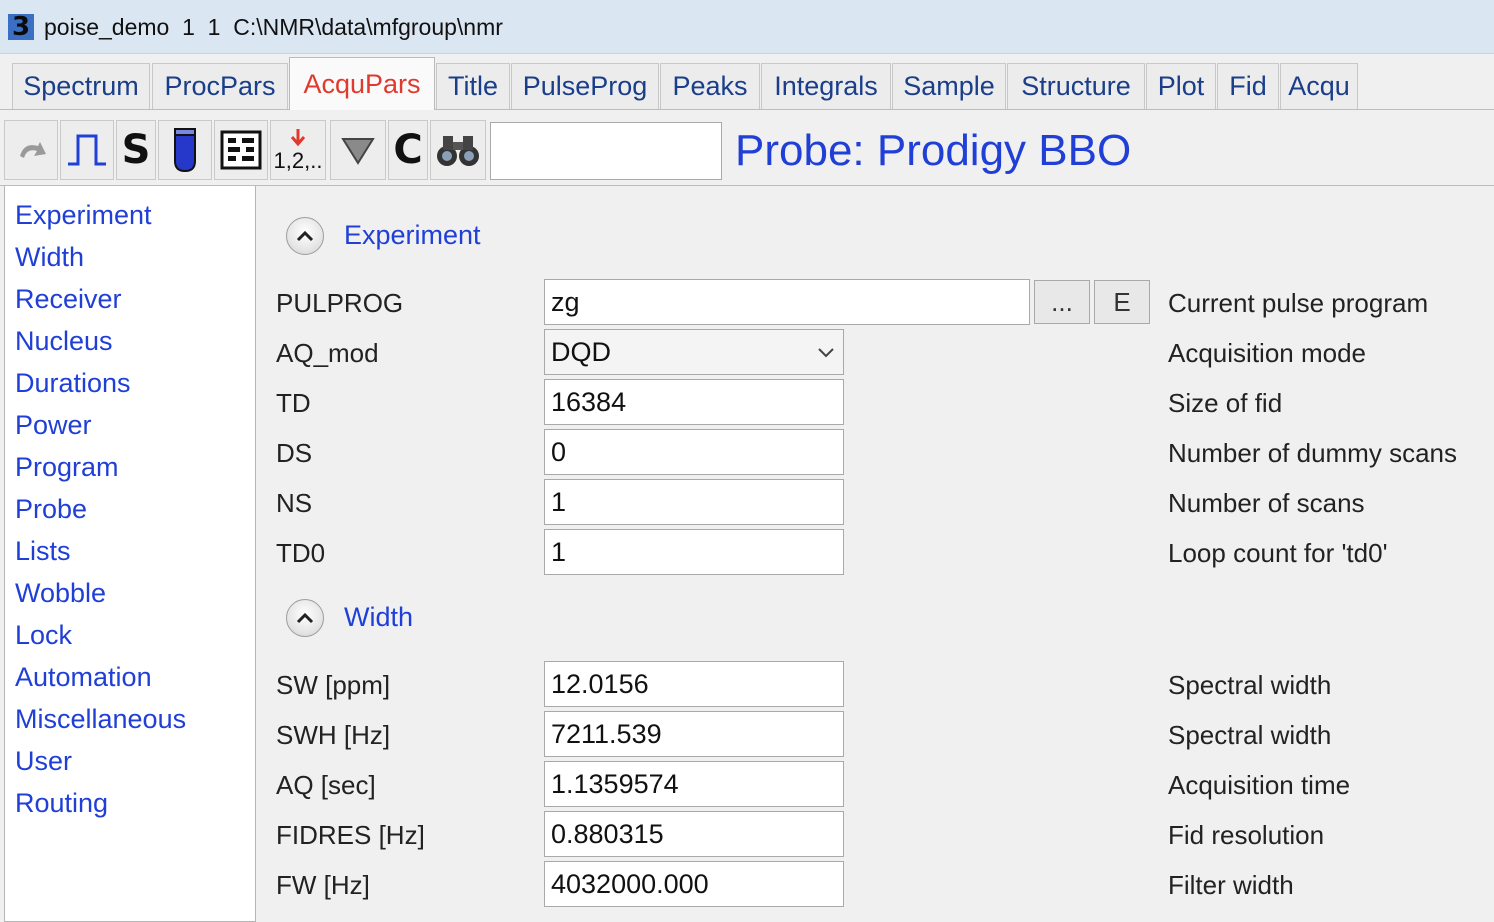 The width and height of the screenshot is (1494, 922). Describe the element at coordinates (298, 138) in the screenshot. I see `numbering-icon` at that location.